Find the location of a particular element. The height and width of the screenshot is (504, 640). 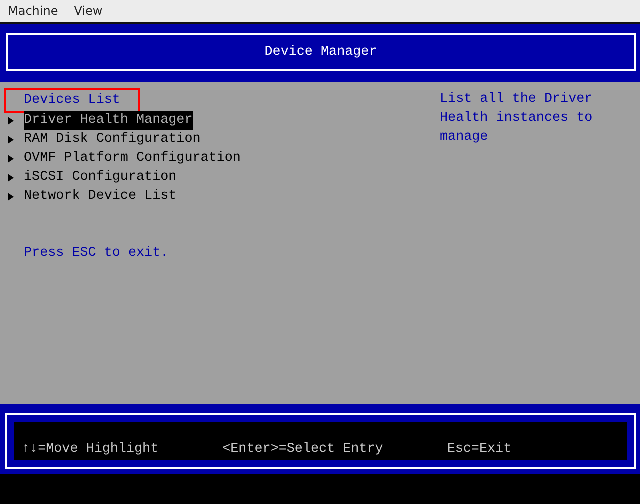

menu-entry: Driver Health Manager is located at coordinates (108, 120).